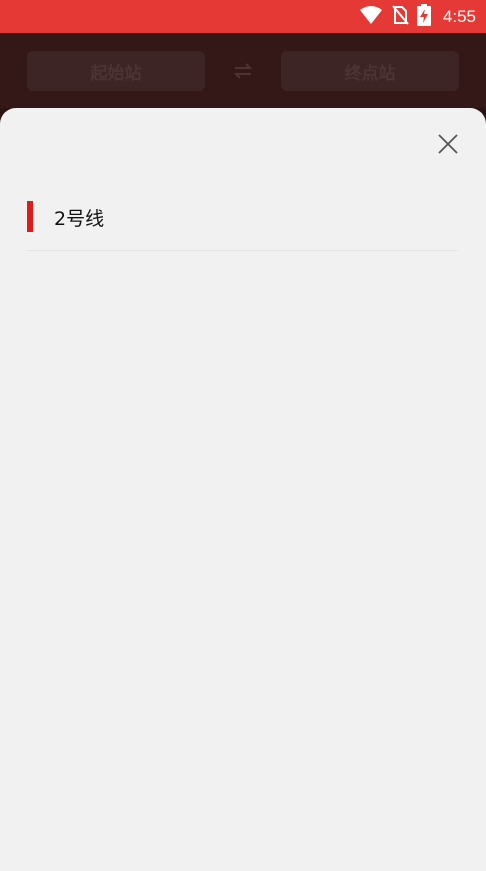 This screenshot has width=486, height=871. I want to click on app-bar: 起始站 终点站, so click(243, 70).